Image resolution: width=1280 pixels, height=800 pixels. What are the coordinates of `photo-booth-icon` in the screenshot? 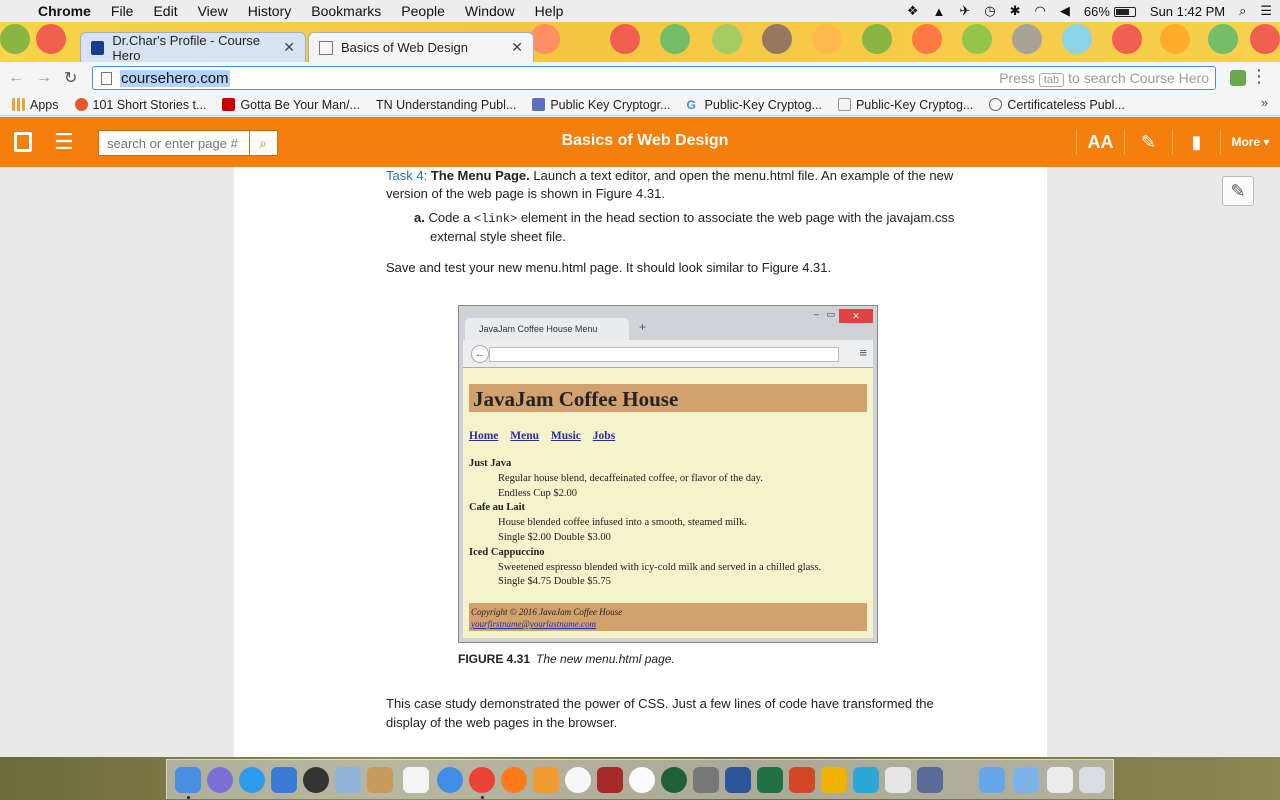 It's located at (610, 780).